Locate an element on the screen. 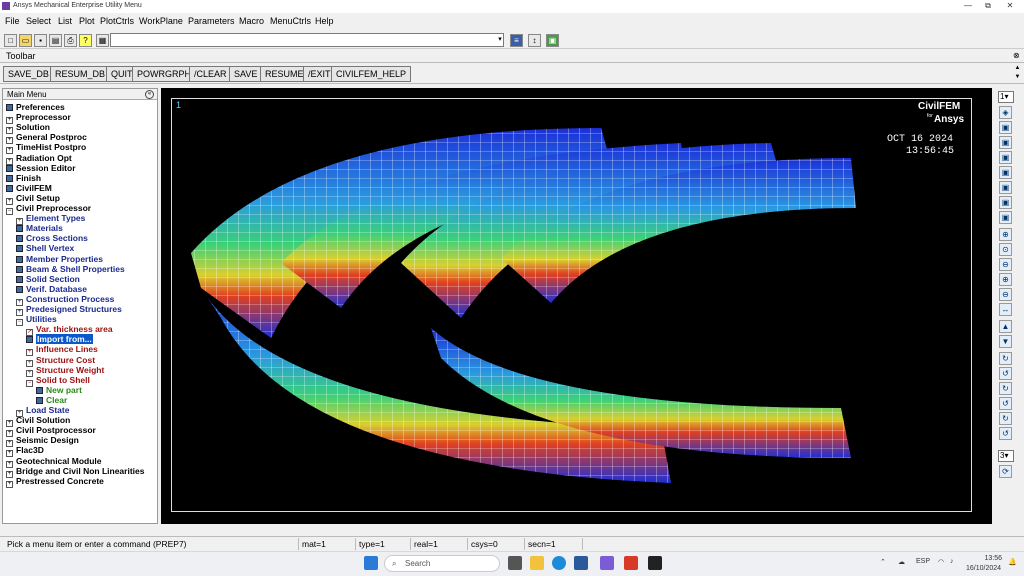  reset-picking-icon: ↕ is located at coordinates (534, 40).